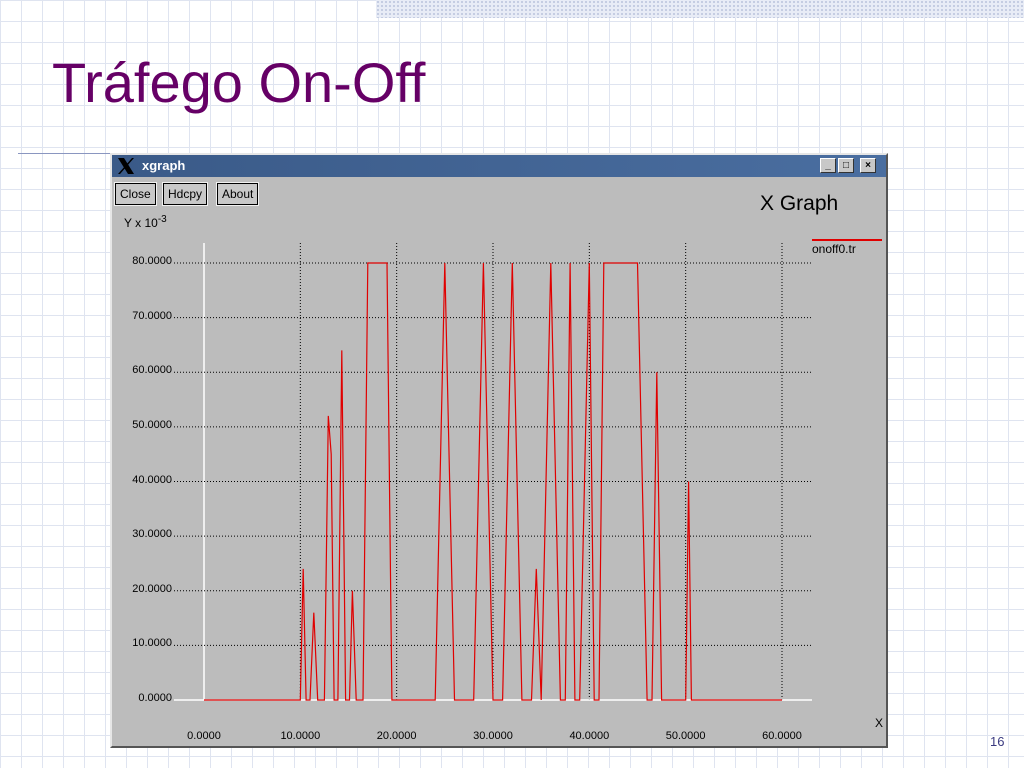 This screenshot has width=1024, height=768. I want to click on page-number: 16, so click(997, 741).